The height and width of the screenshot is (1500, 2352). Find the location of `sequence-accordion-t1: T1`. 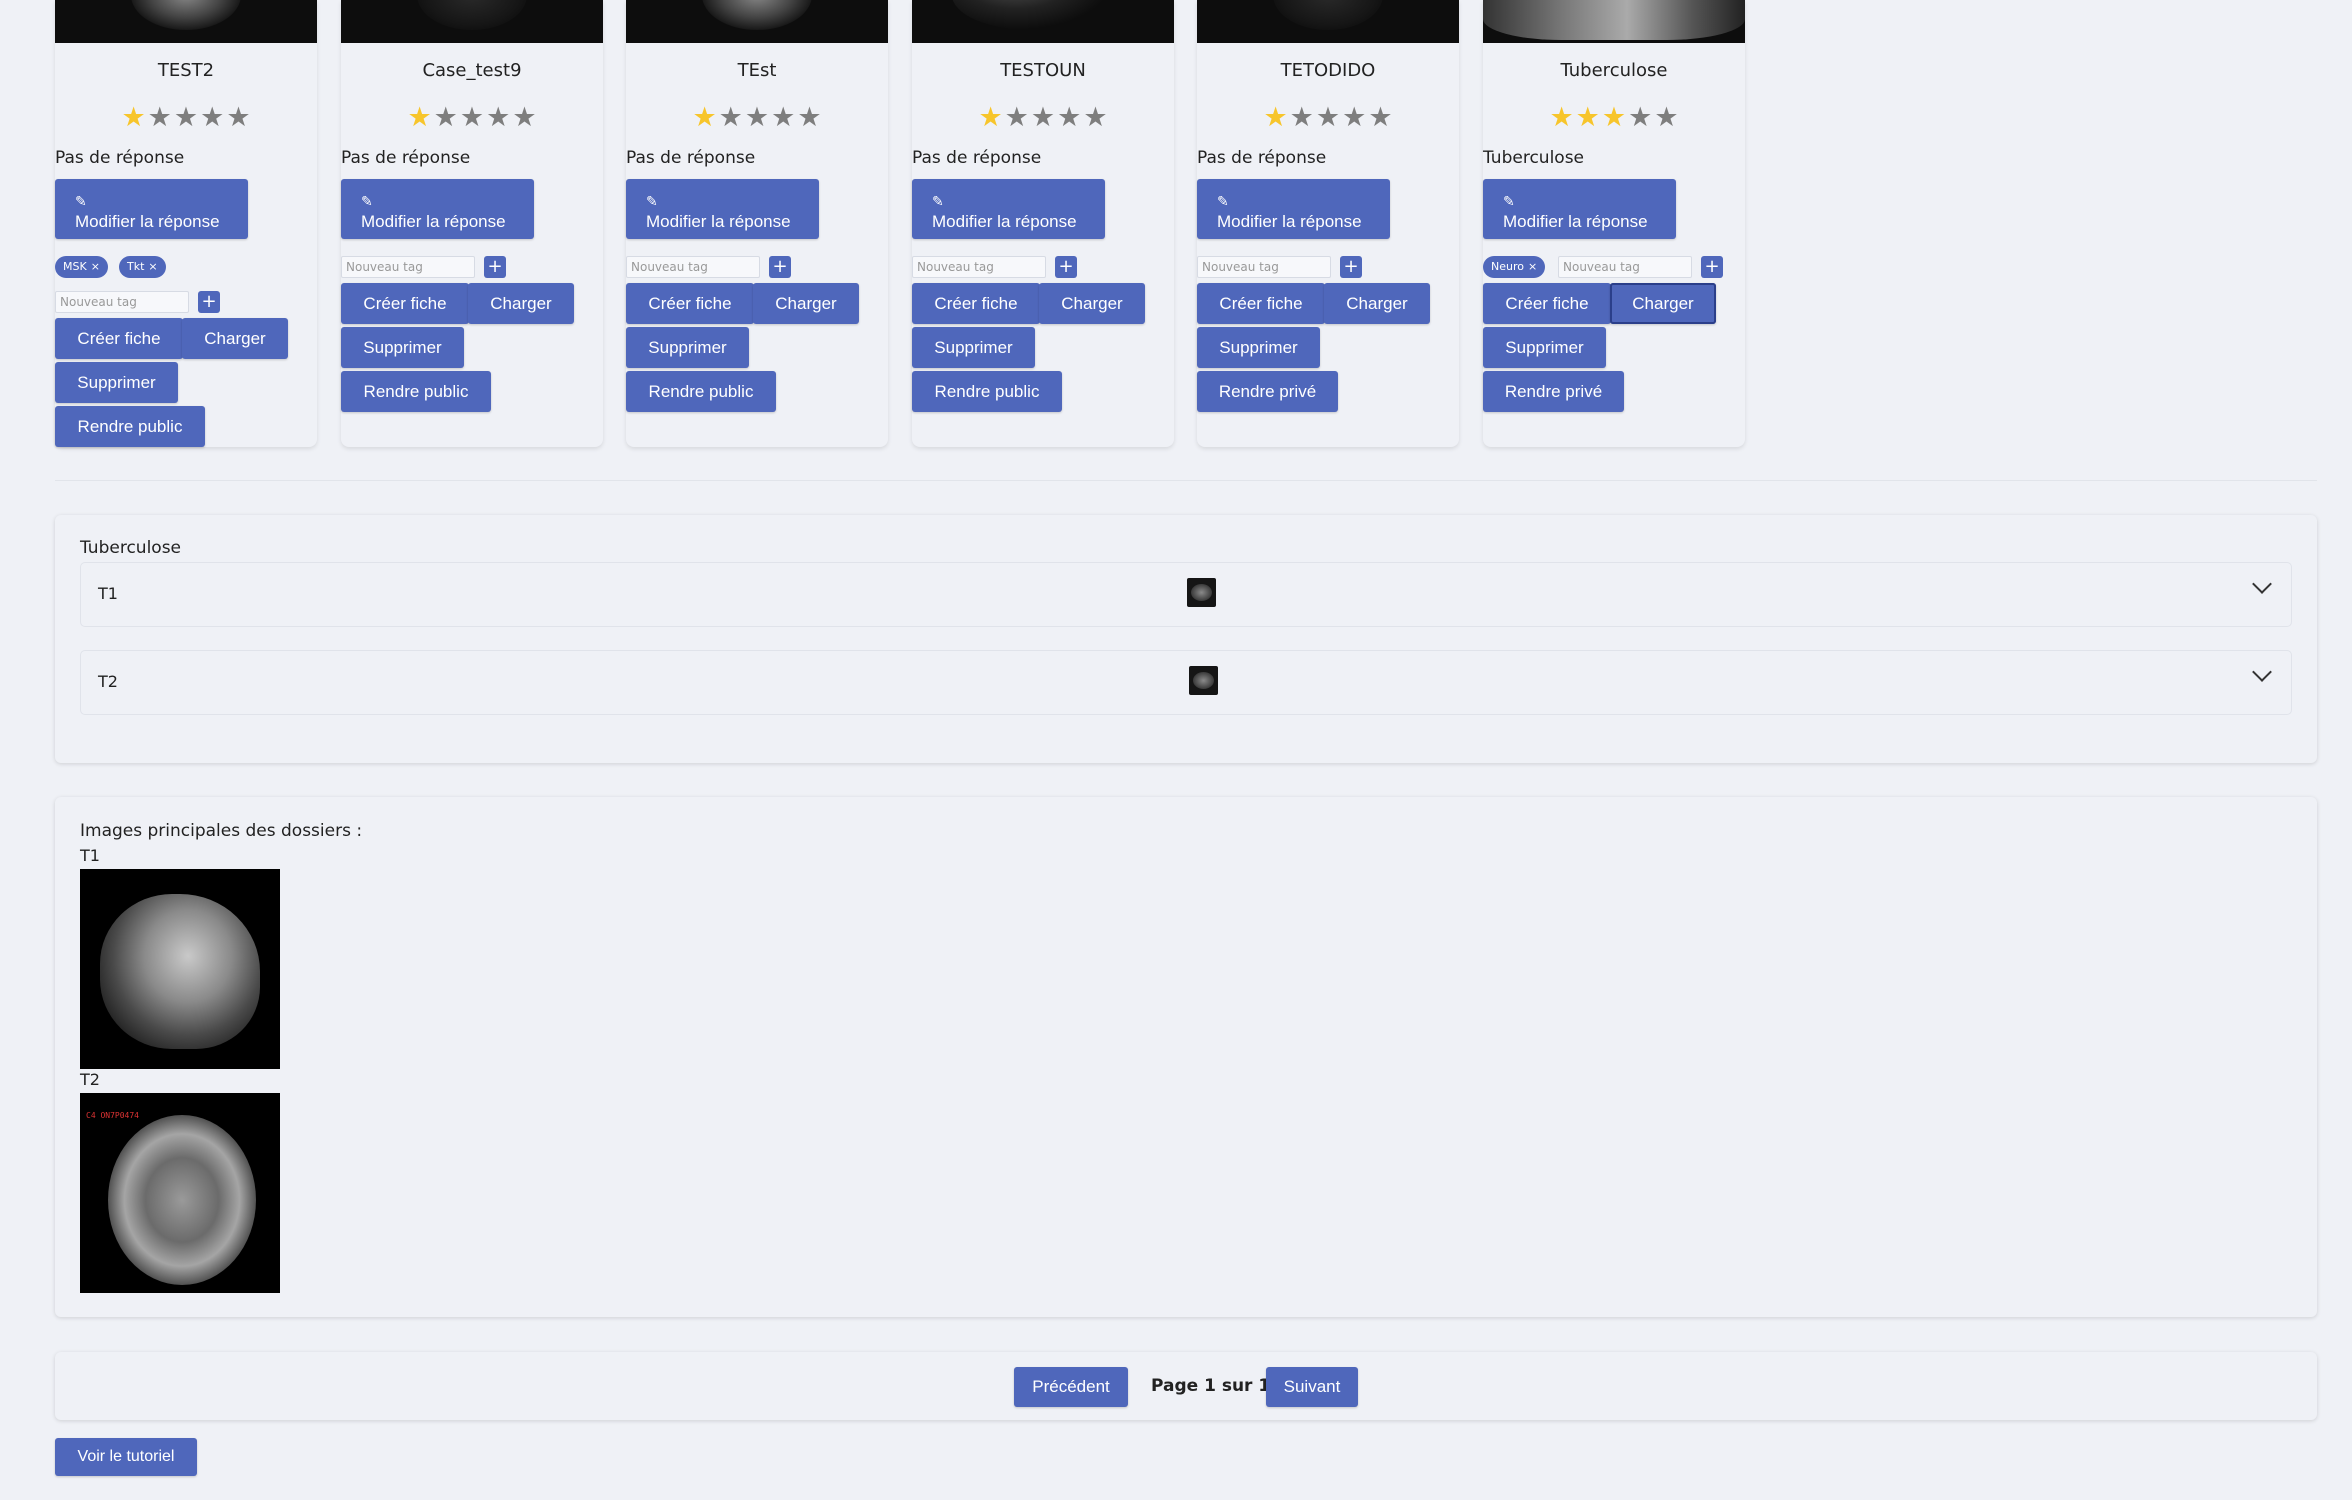

sequence-accordion-t1: T1 is located at coordinates (1186, 594).